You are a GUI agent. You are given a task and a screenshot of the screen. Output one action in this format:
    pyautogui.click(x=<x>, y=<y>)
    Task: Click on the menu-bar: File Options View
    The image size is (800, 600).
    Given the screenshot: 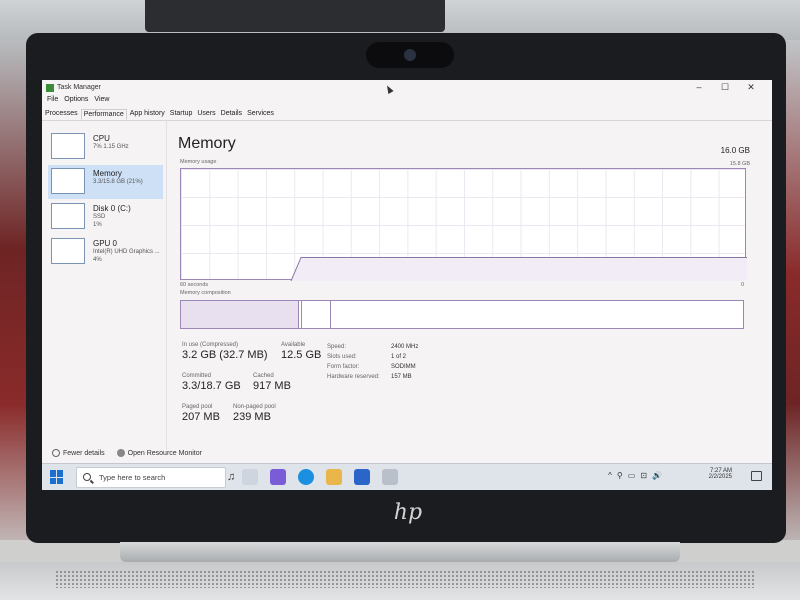 What is the action you would take?
    pyautogui.click(x=78, y=101)
    